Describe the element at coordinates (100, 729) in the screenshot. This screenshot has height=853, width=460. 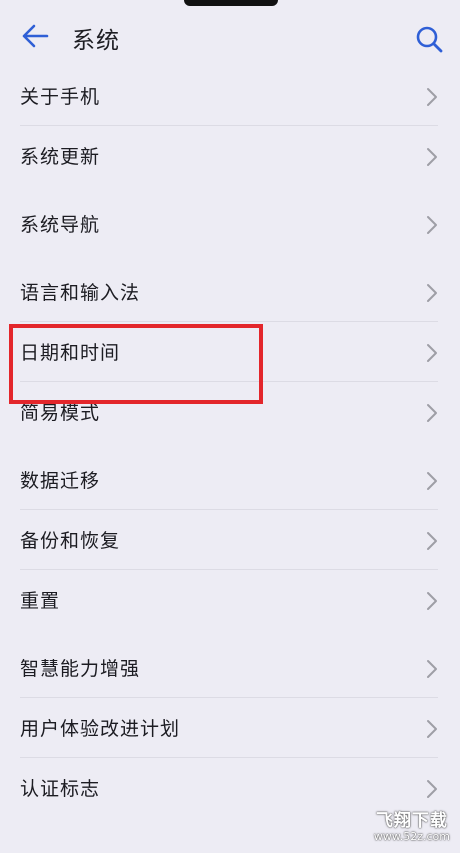
I see `menu-item-label: 用户体验改进计划` at that location.